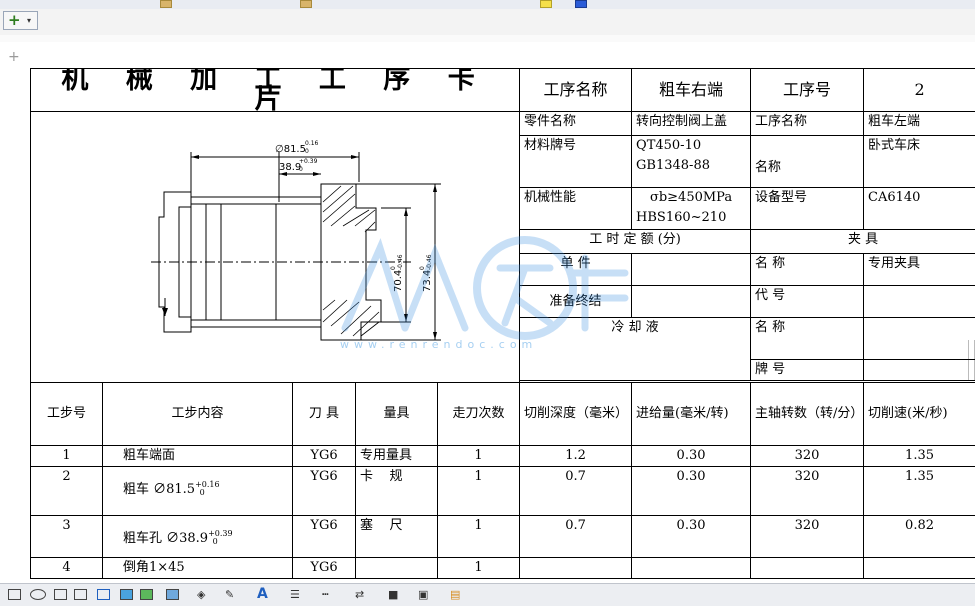 This screenshot has height=606, width=975. What do you see at coordinates (576, 302) in the screenshot?
I see `prep-label: 准备终结` at bounding box center [576, 302].